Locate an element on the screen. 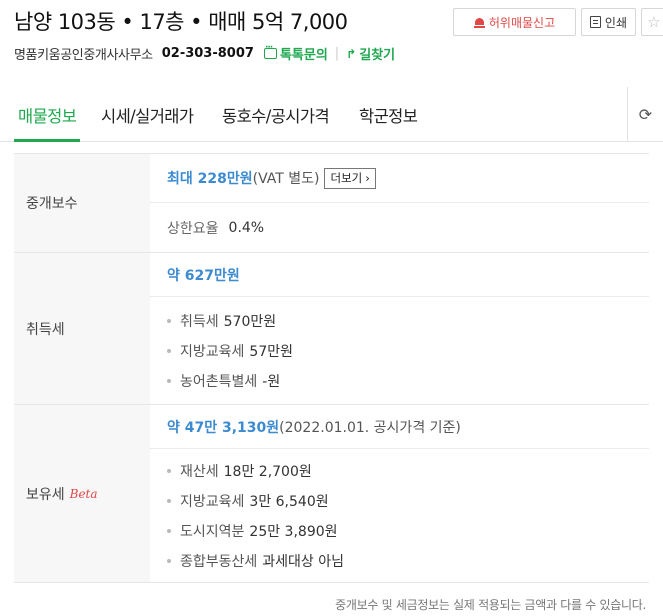  talk-inquiry-link: 톡톡문의 is located at coordinates (295, 53).